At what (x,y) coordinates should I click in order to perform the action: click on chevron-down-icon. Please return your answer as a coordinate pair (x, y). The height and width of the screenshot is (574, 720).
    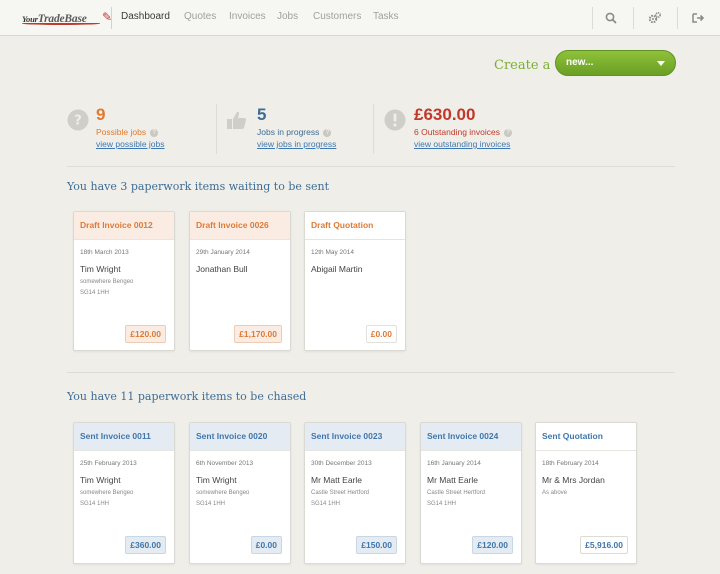
    Looking at the image, I should click on (661, 63).